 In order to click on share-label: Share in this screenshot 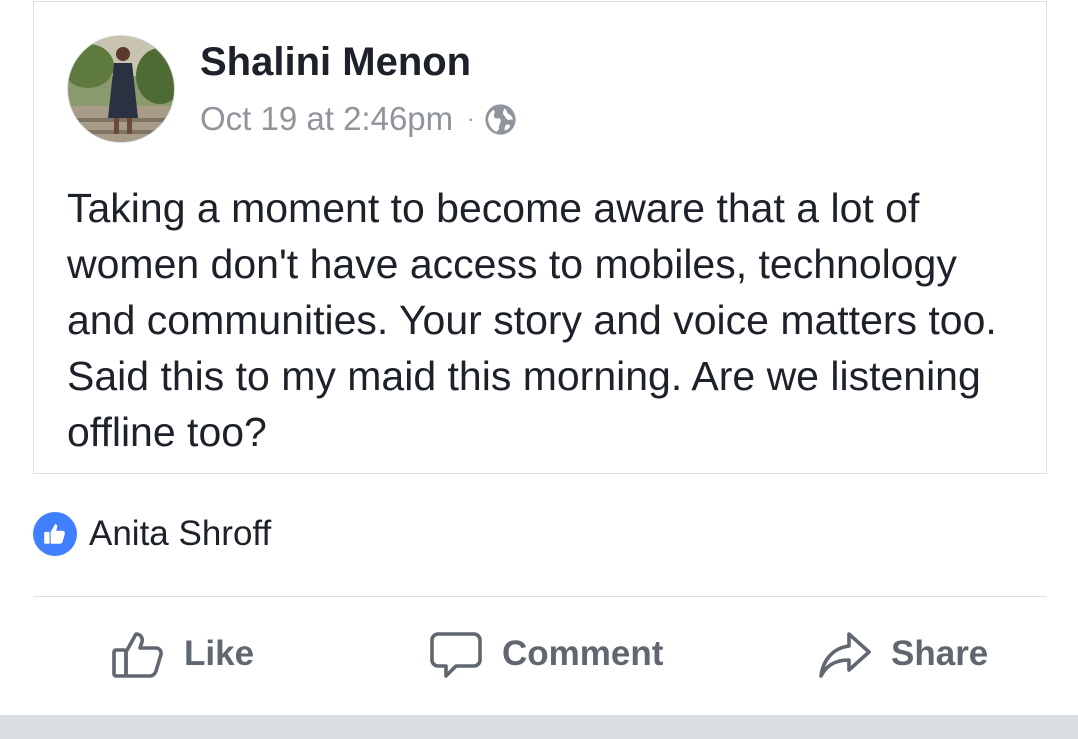, I will do `click(940, 653)`.